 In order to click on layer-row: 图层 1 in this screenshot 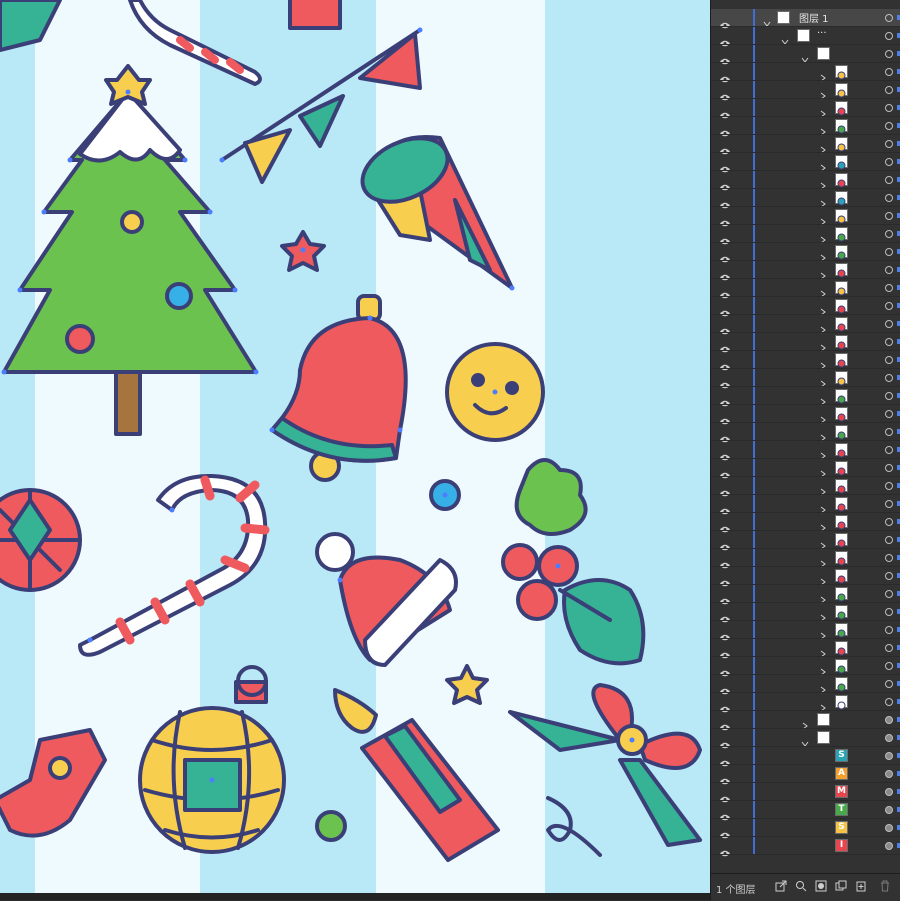, I will do `click(805, 19)`.